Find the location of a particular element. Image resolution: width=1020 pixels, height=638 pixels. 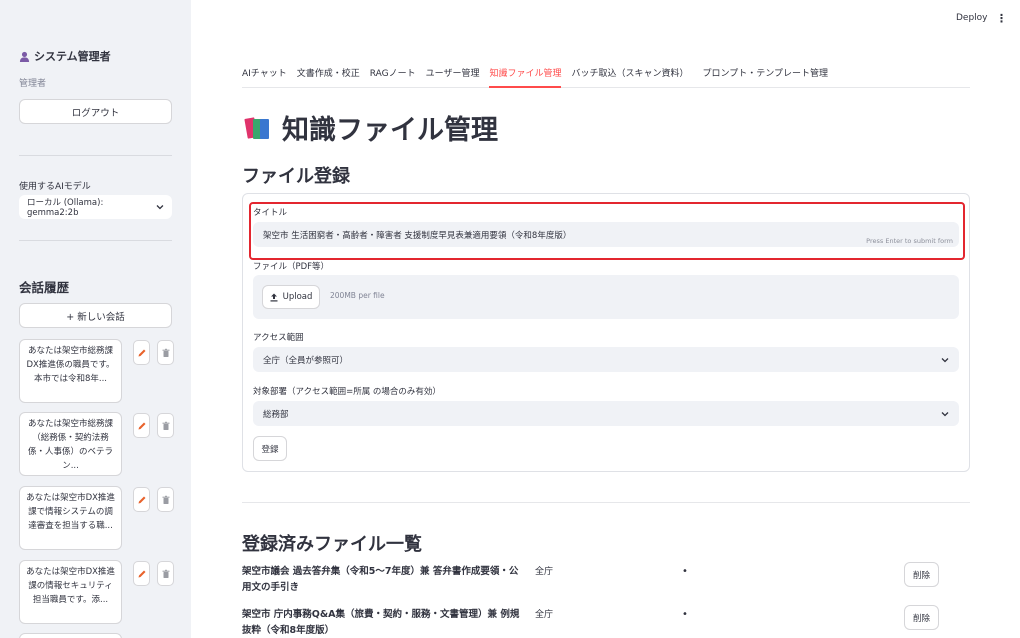

deploy-button: Deploy is located at coordinates (972, 18).